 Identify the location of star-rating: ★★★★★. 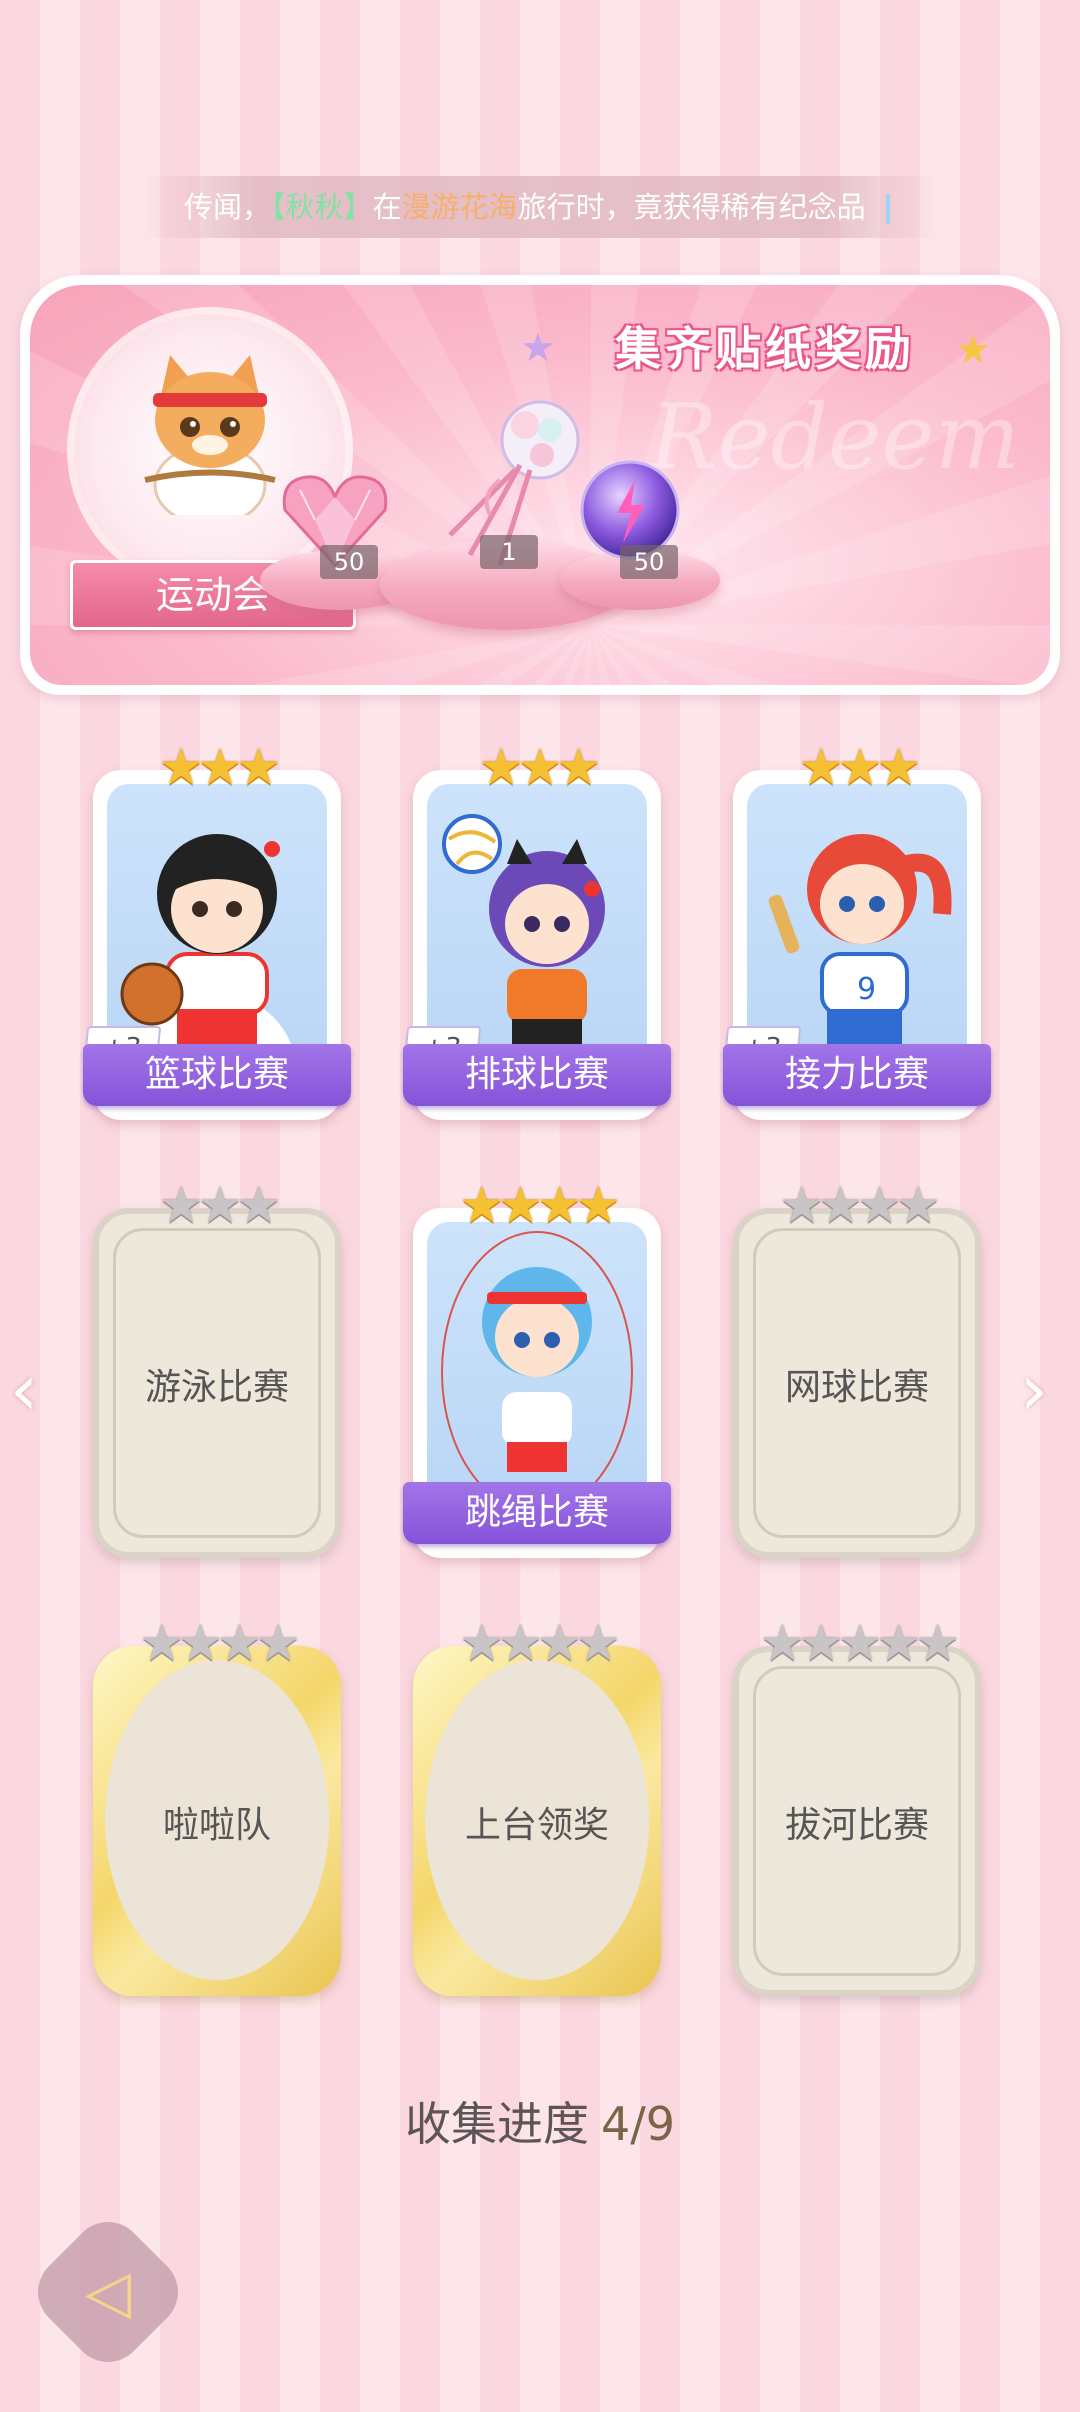
(859, 1643).